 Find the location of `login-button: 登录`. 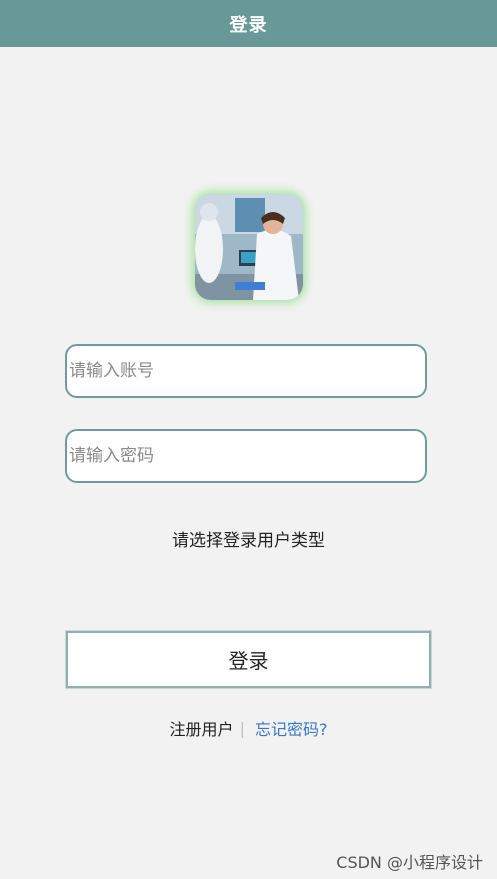

login-button: 登录 is located at coordinates (248, 659).